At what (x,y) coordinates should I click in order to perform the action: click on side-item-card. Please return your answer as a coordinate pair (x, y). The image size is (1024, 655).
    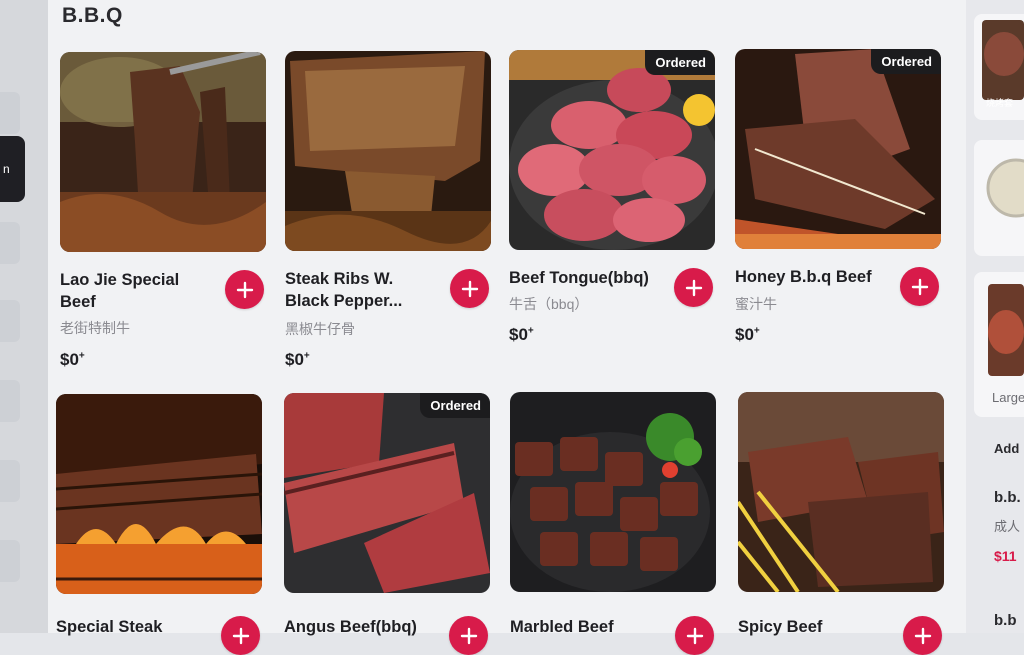
    Looking at the image, I should click on (999, 198).